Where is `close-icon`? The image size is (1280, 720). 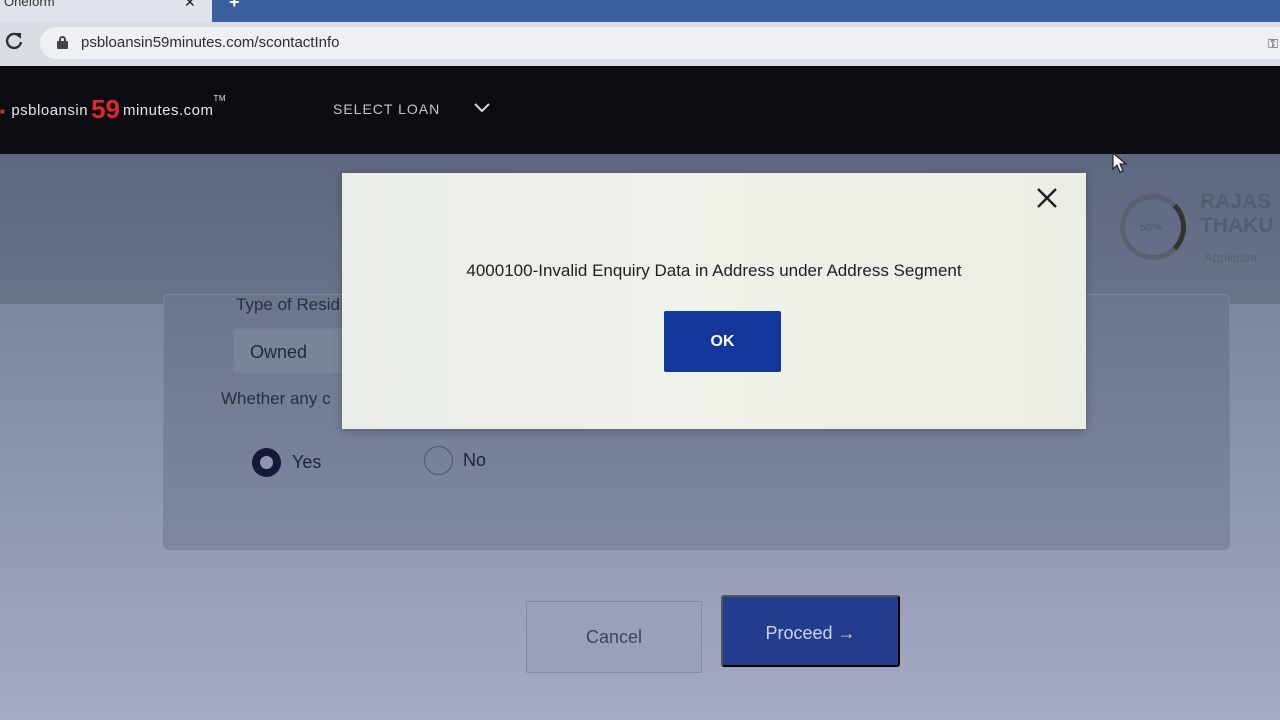 close-icon is located at coordinates (1047, 198).